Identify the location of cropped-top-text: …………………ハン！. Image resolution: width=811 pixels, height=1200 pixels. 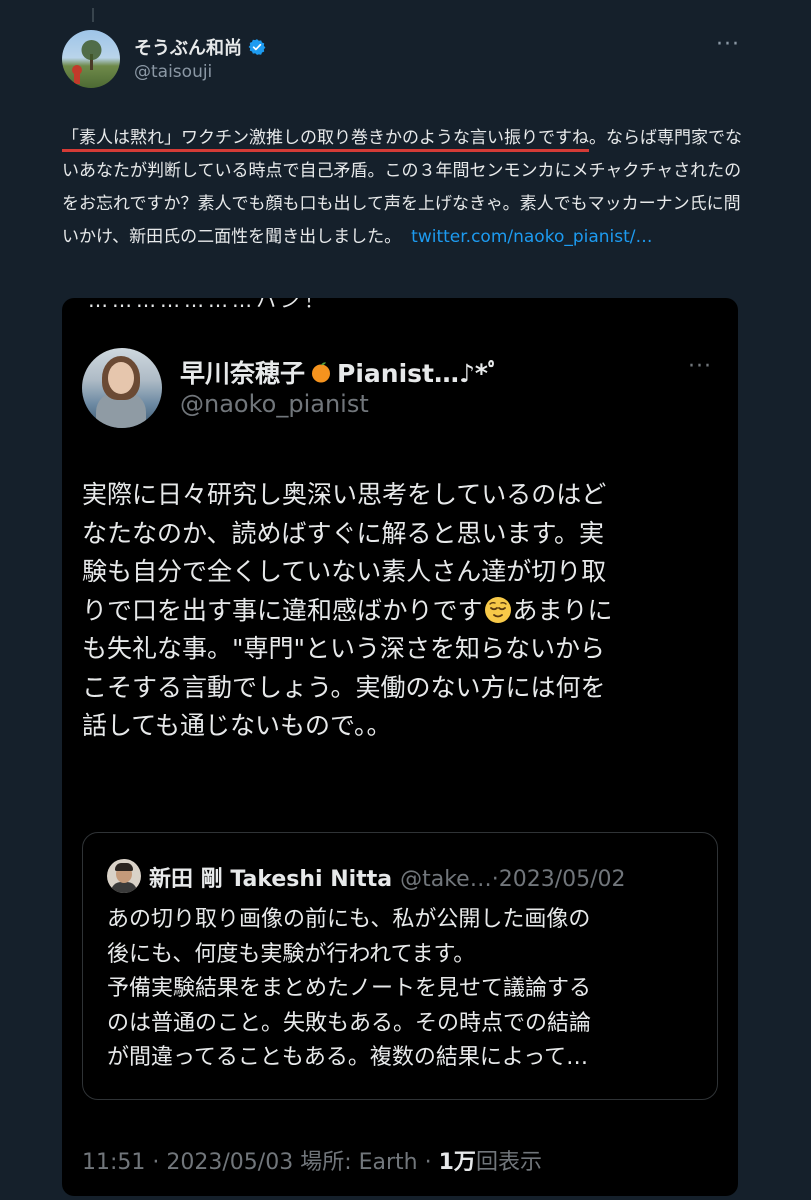
(208, 305).